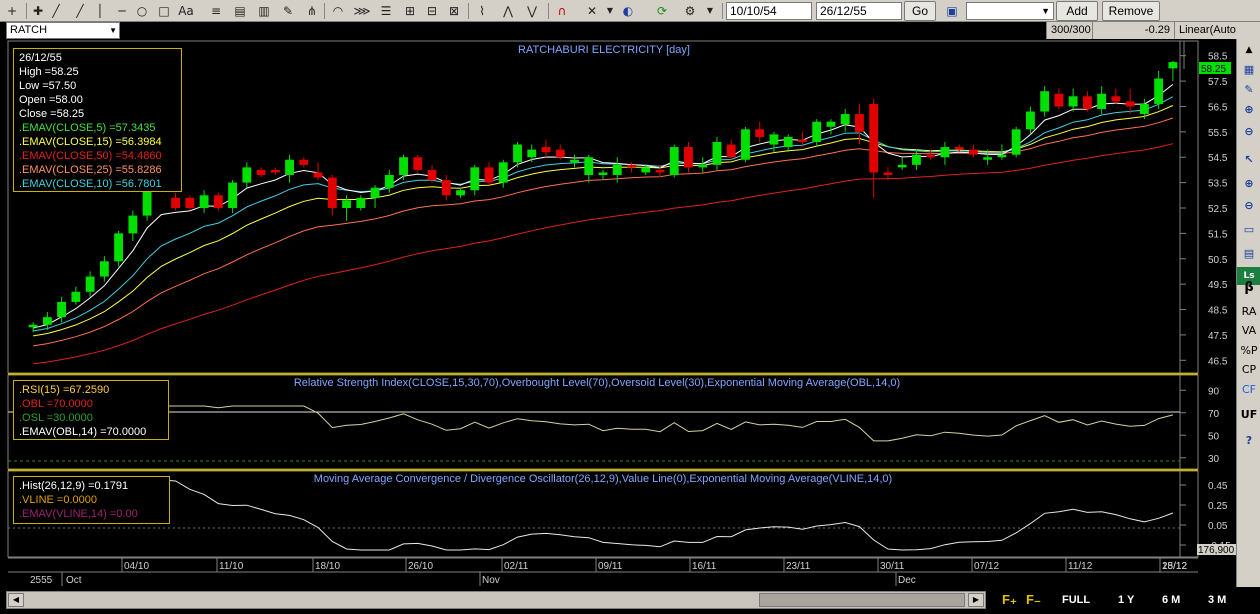 Image resolution: width=1260 pixels, height=614 pixels. What do you see at coordinates (1076, 600) in the screenshot?
I see `range-full-button: FULL` at bounding box center [1076, 600].